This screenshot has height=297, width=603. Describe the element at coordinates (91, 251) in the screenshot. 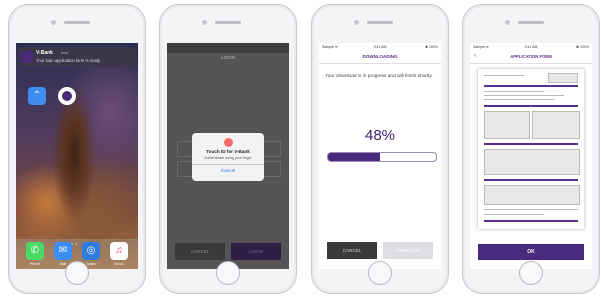

I see `safari-icon: ◎` at that location.